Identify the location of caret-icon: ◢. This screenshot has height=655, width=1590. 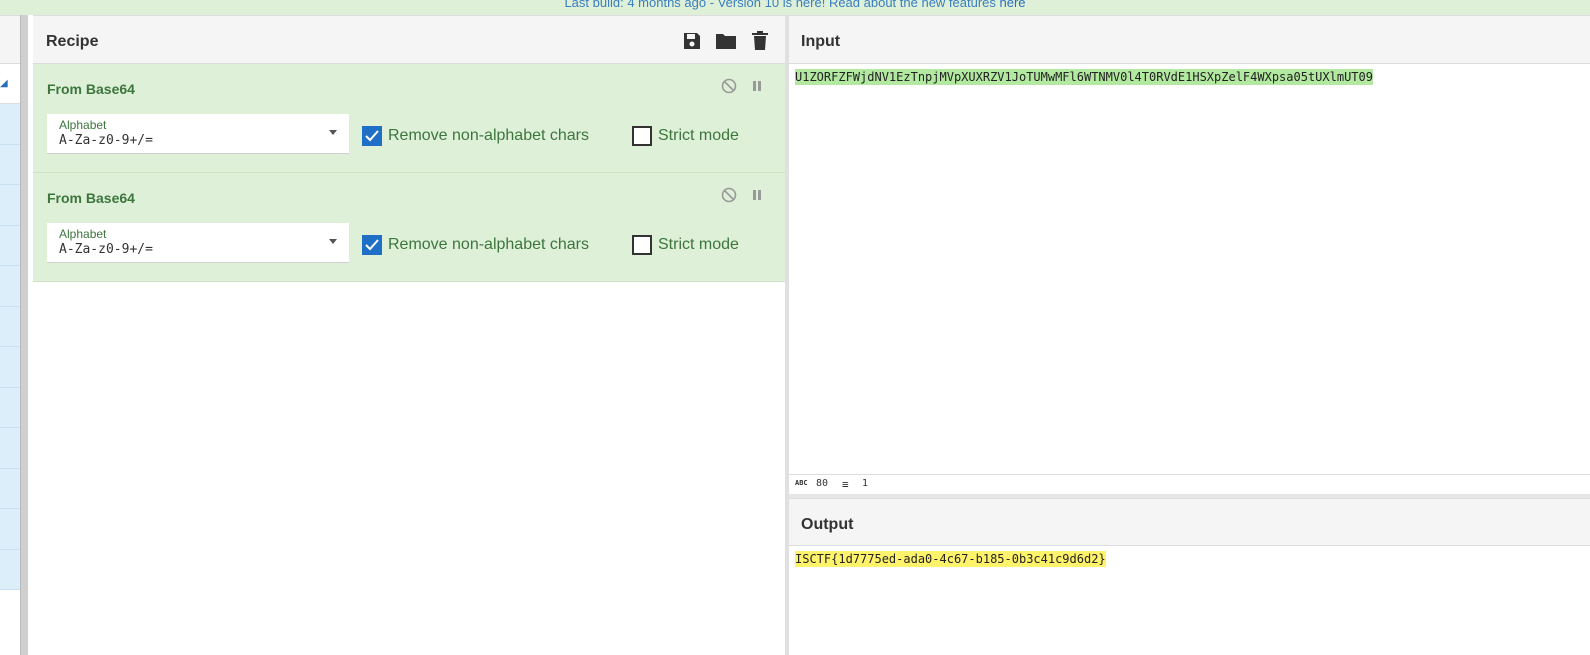
(4, 83).